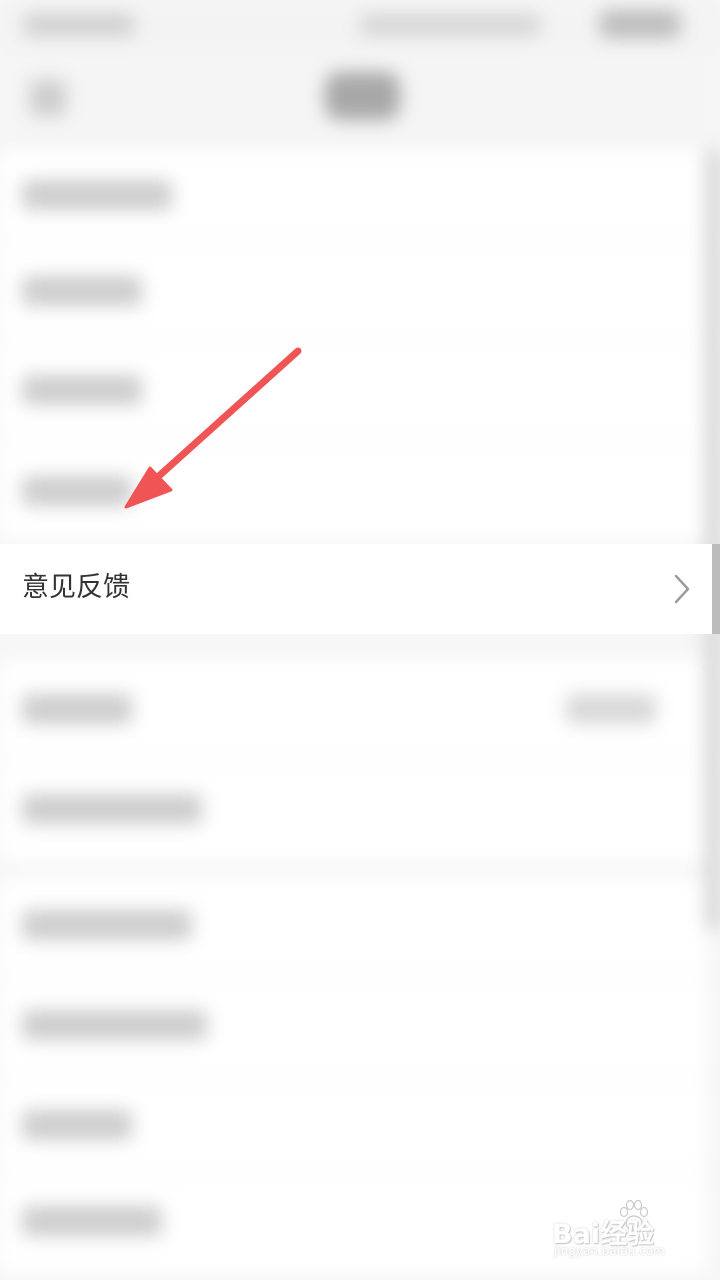  I want to click on page-title, so click(362, 96).